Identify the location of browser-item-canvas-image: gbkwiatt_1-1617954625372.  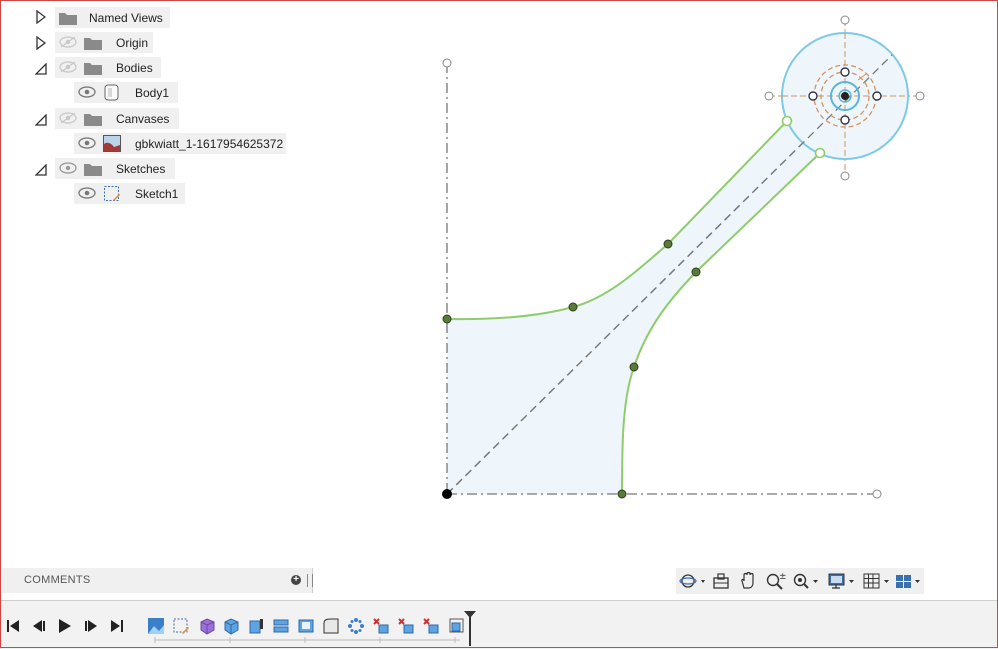
(180, 143).